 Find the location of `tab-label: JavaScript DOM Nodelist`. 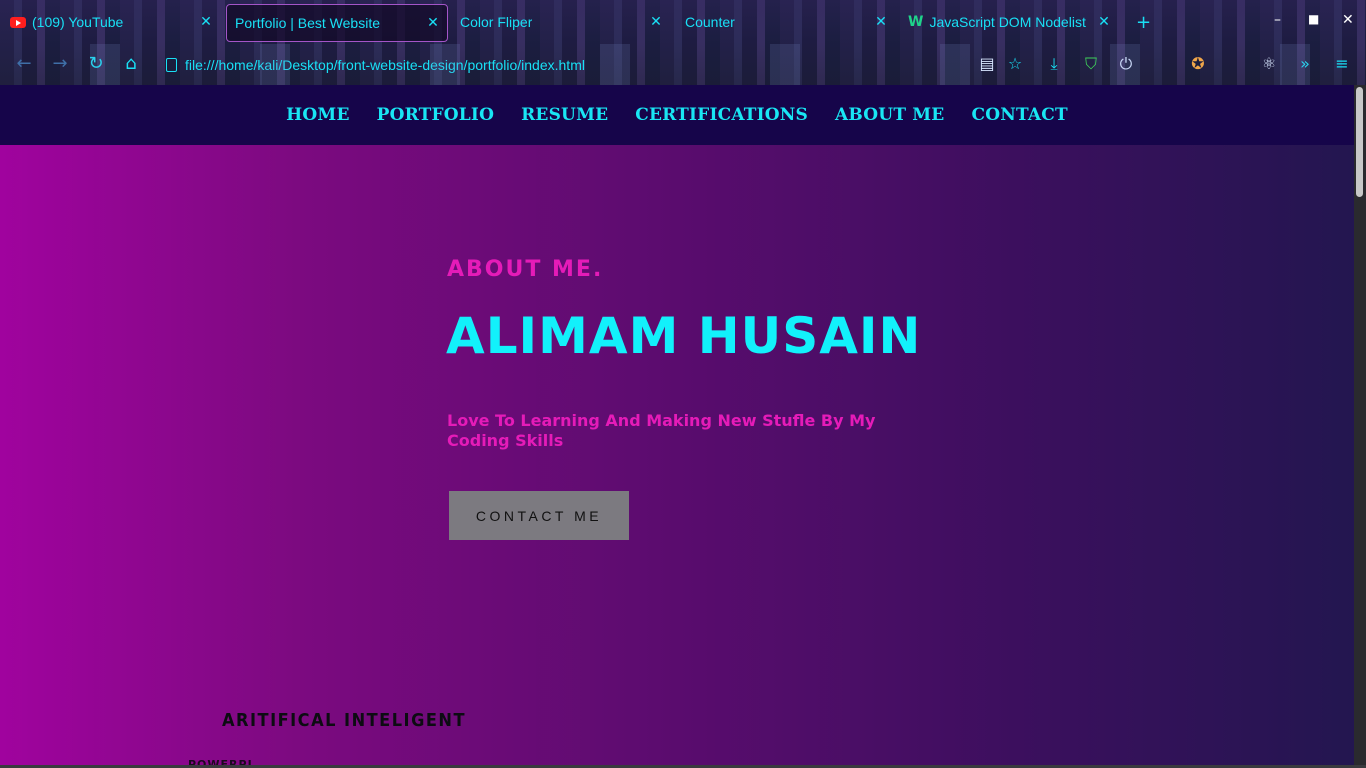

tab-label: JavaScript DOM Nodelist is located at coordinates (1007, 22).